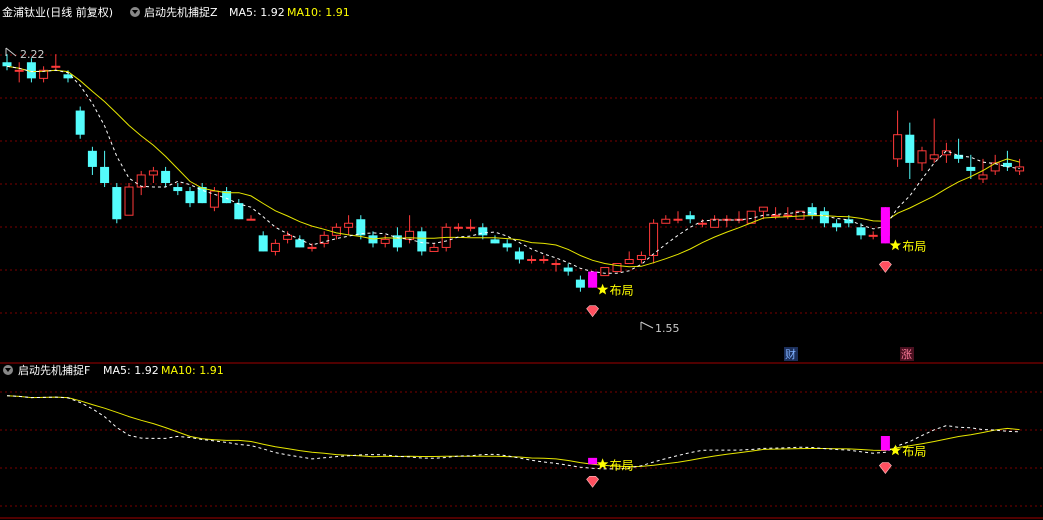  What do you see at coordinates (914, 246) in the screenshot?
I see `signal-label: 布局` at bounding box center [914, 246].